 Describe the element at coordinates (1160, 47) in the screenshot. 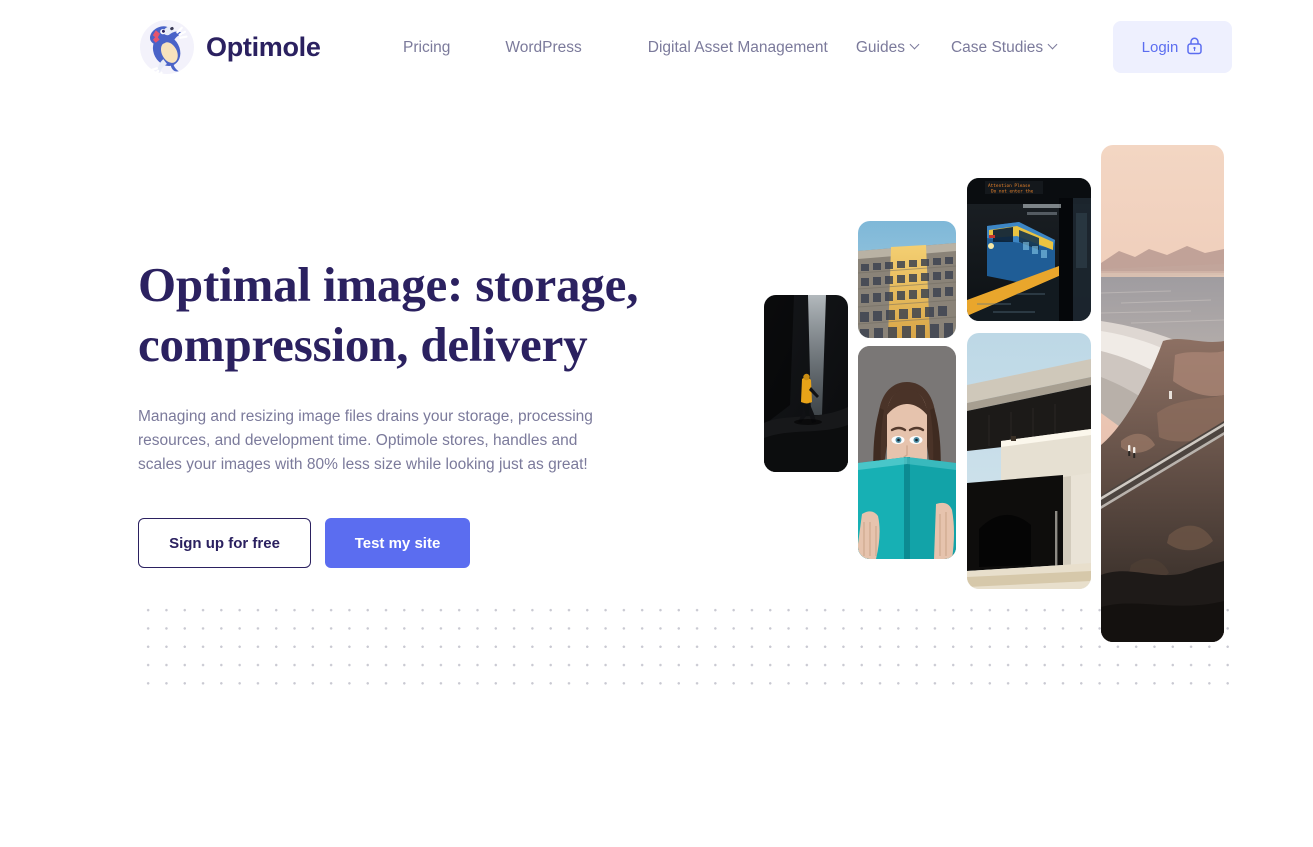

I see `login-button-label: Login` at that location.